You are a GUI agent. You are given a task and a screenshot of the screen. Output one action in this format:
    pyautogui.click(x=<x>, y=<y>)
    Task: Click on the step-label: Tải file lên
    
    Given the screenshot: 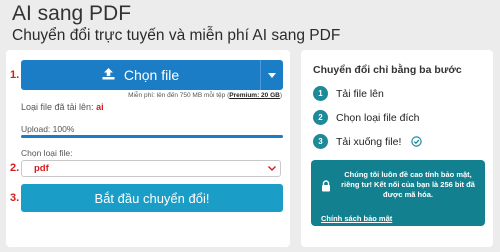 What is the action you would take?
    pyautogui.click(x=360, y=93)
    